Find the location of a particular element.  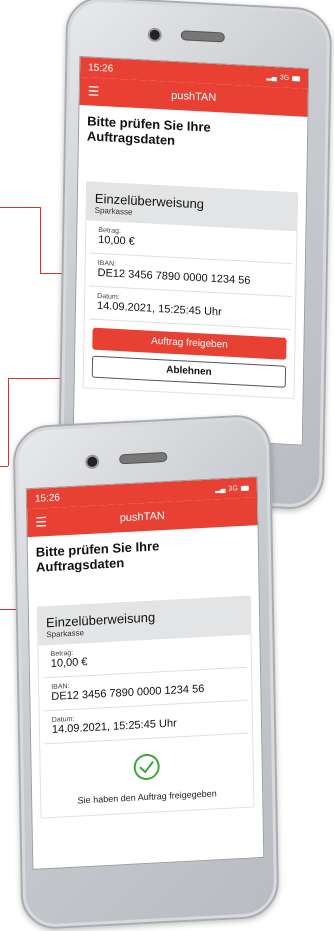

checkmark-circle-icon is located at coordinates (146, 766).